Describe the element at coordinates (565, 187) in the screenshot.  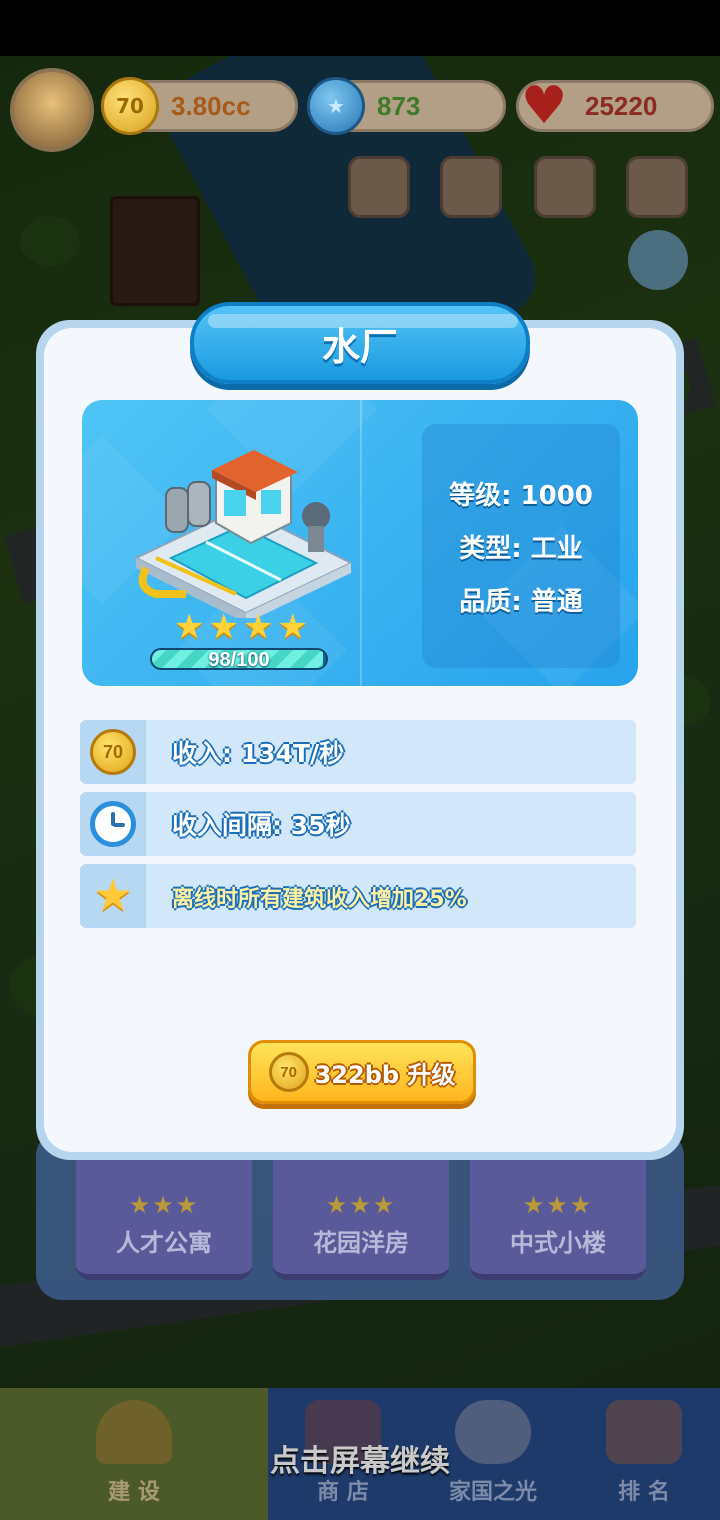
I see `rocket-button` at that location.